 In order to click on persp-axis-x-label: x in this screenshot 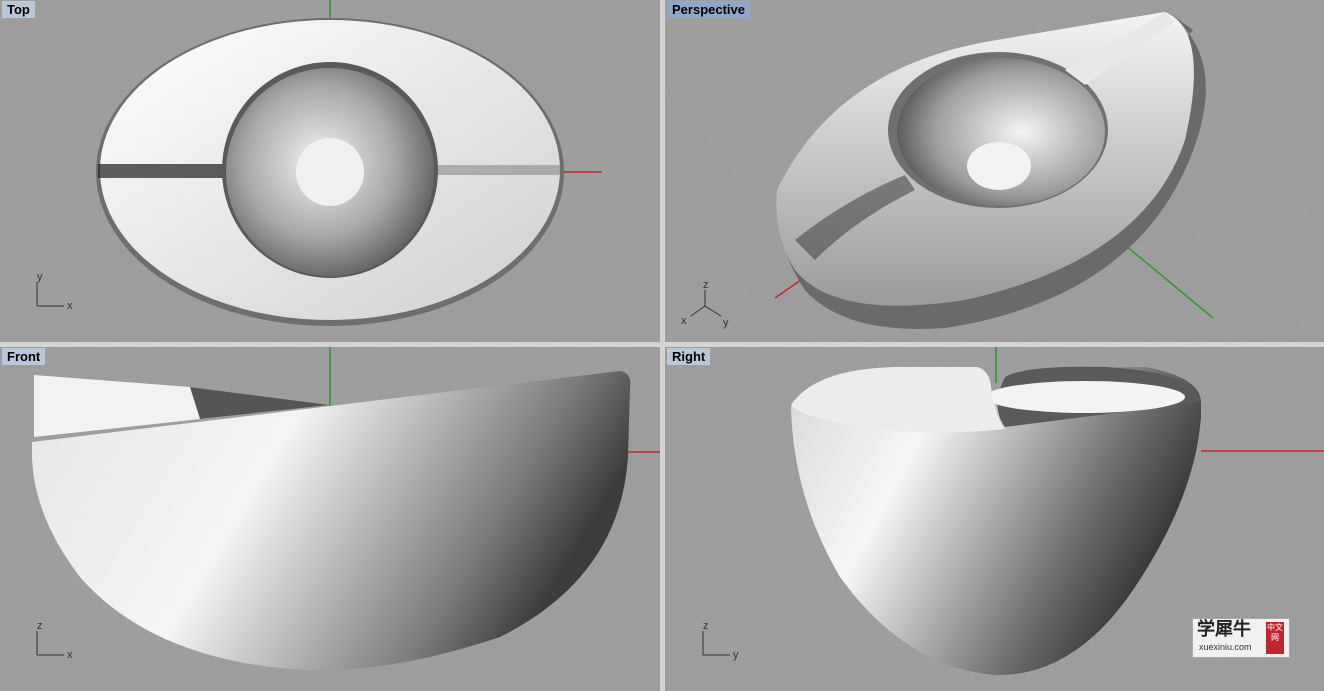, I will do `click(684, 321)`.